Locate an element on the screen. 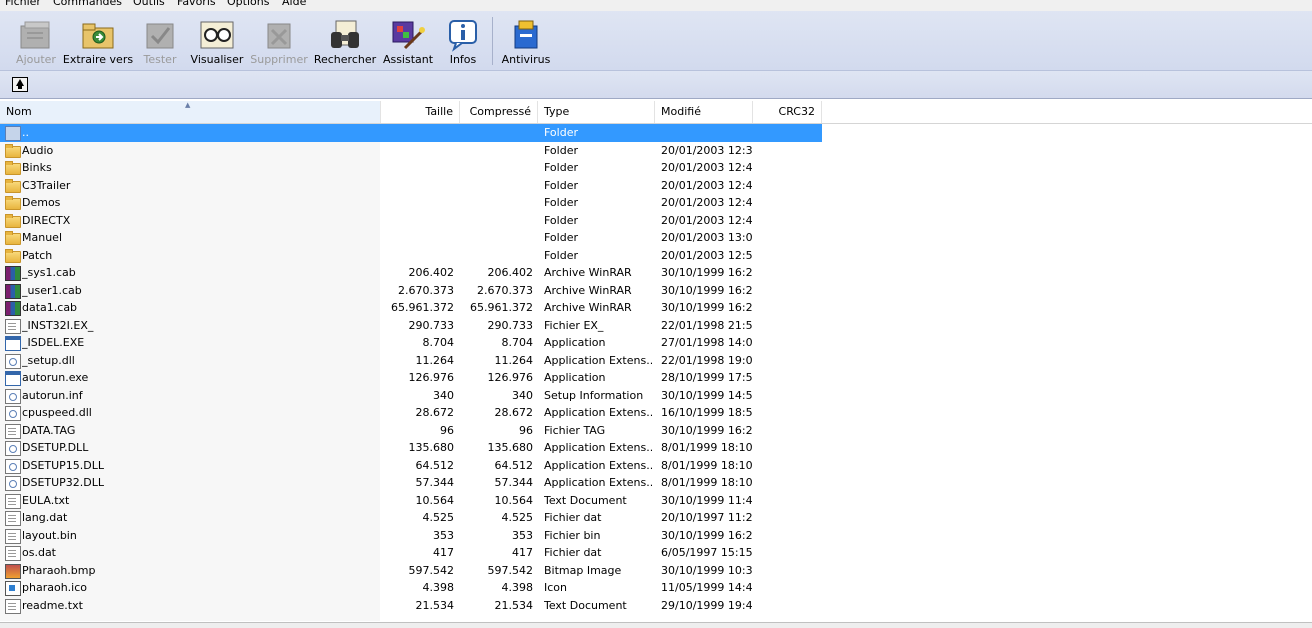  file-size-cell: 126.976 is located at coordinates (431, 377).